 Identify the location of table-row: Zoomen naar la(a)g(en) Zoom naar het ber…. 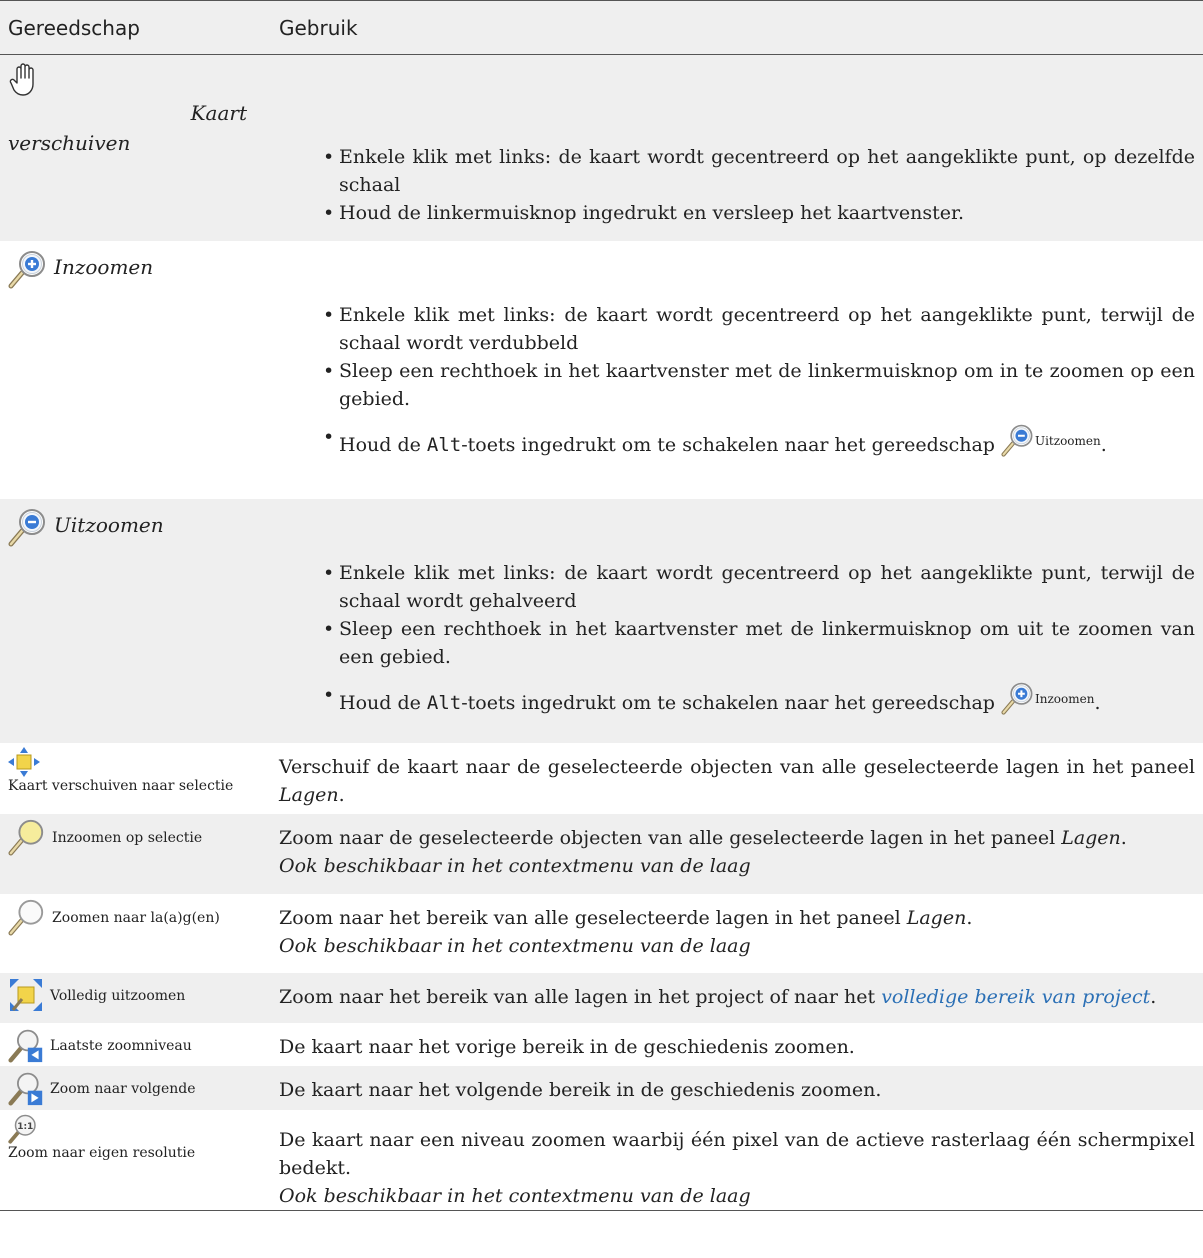
(601, 933).